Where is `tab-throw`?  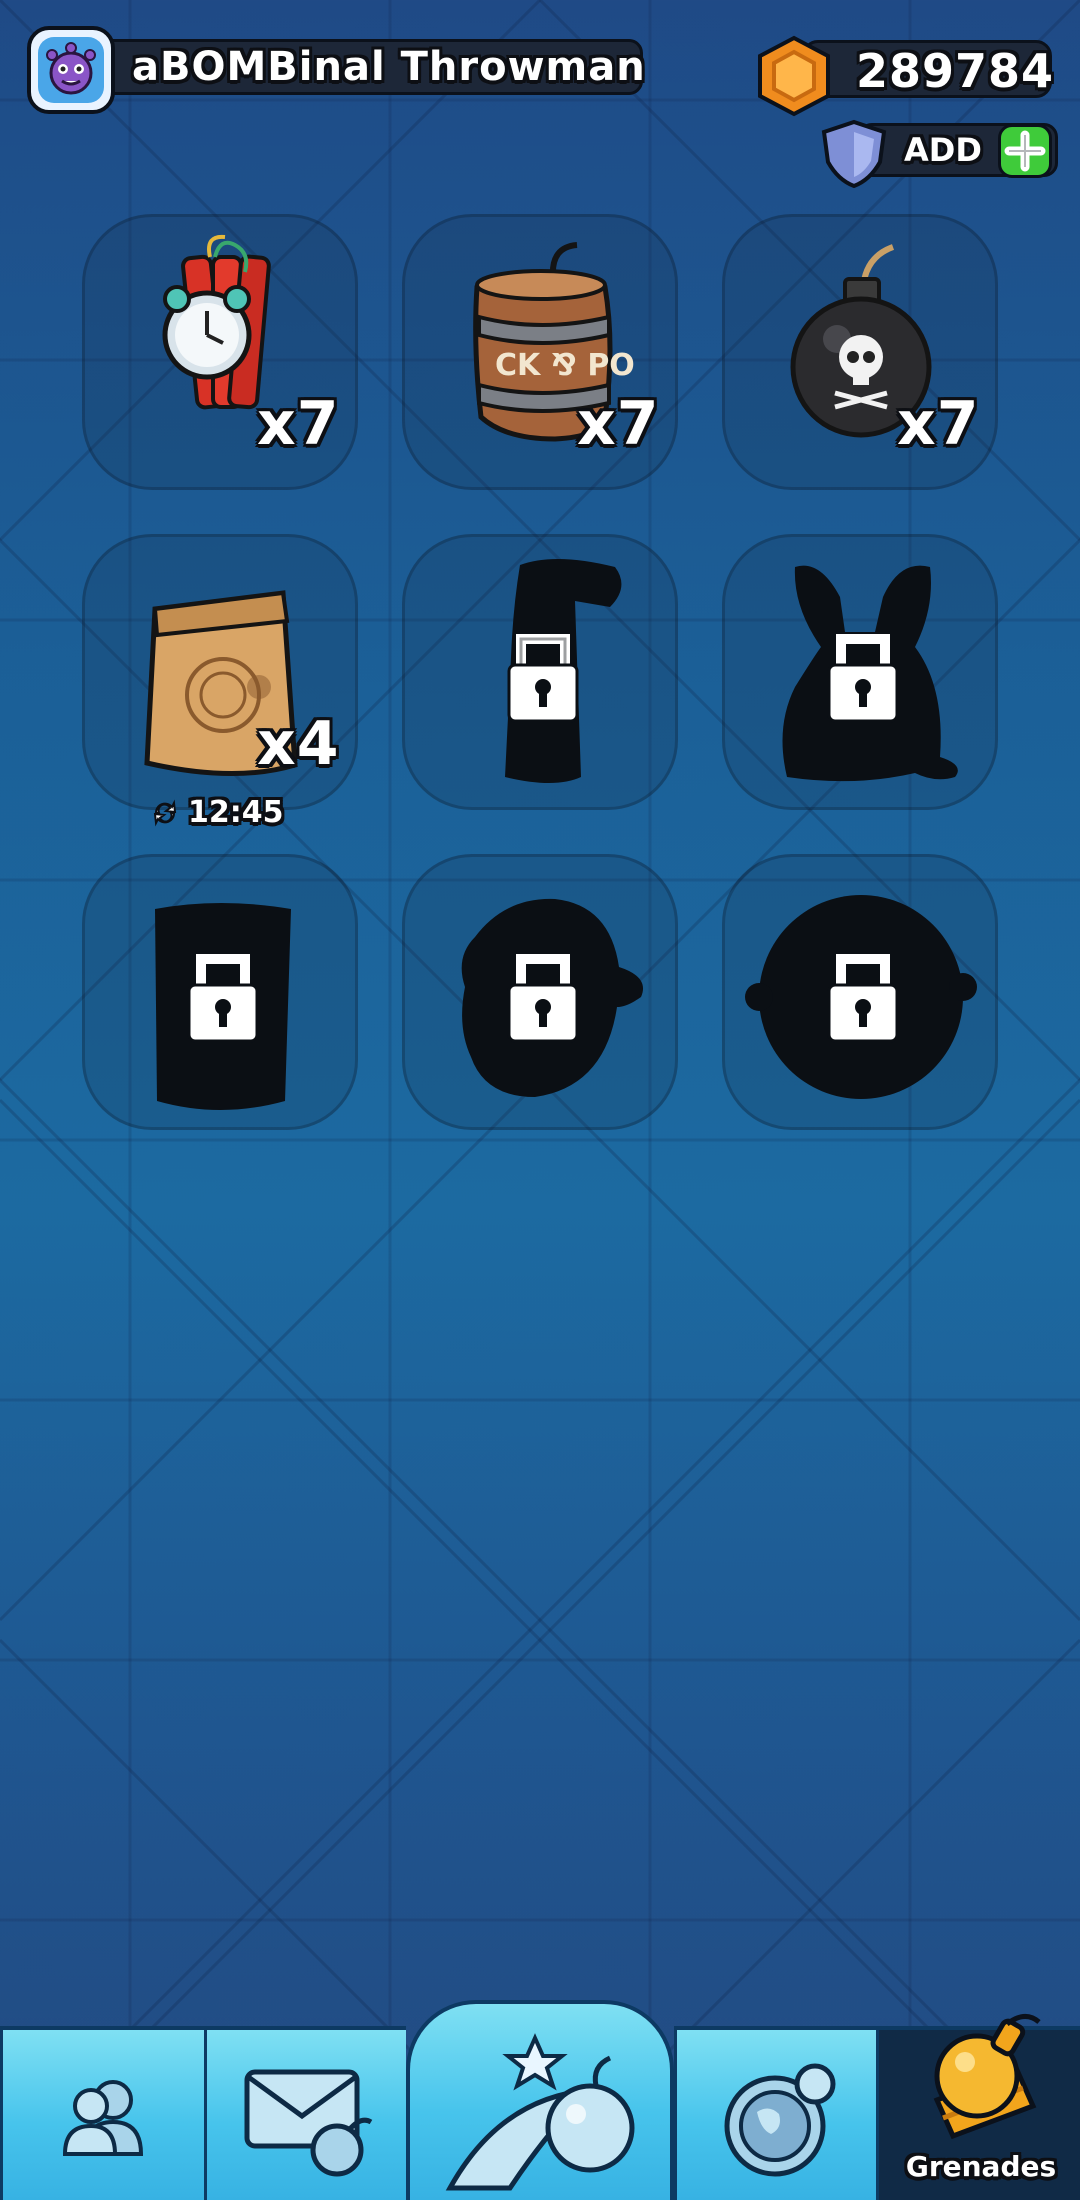
tab-throw is located at coordinates (540, 2100).